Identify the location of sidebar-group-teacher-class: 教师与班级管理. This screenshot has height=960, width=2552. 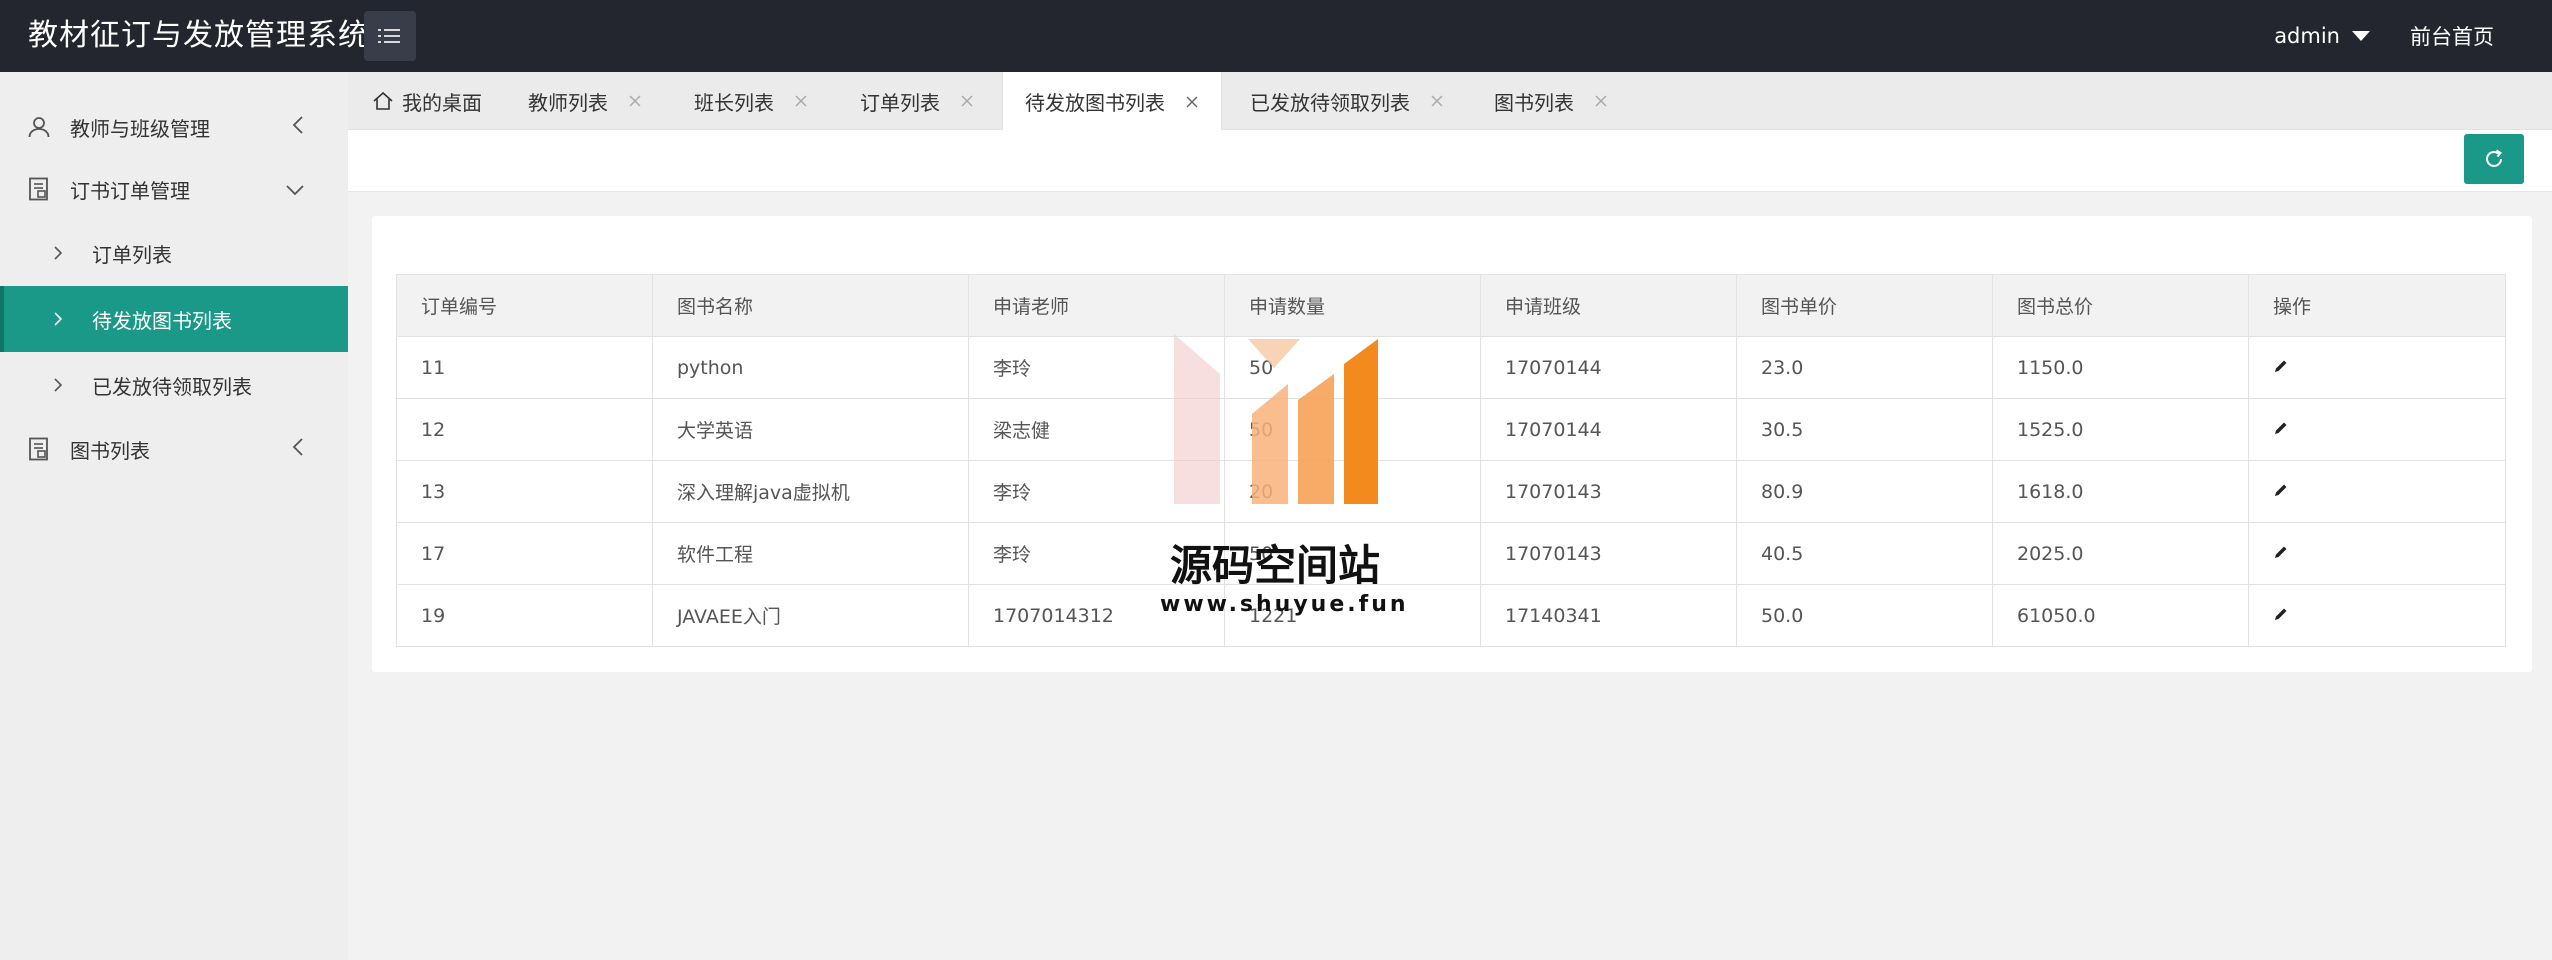
(174, 127).